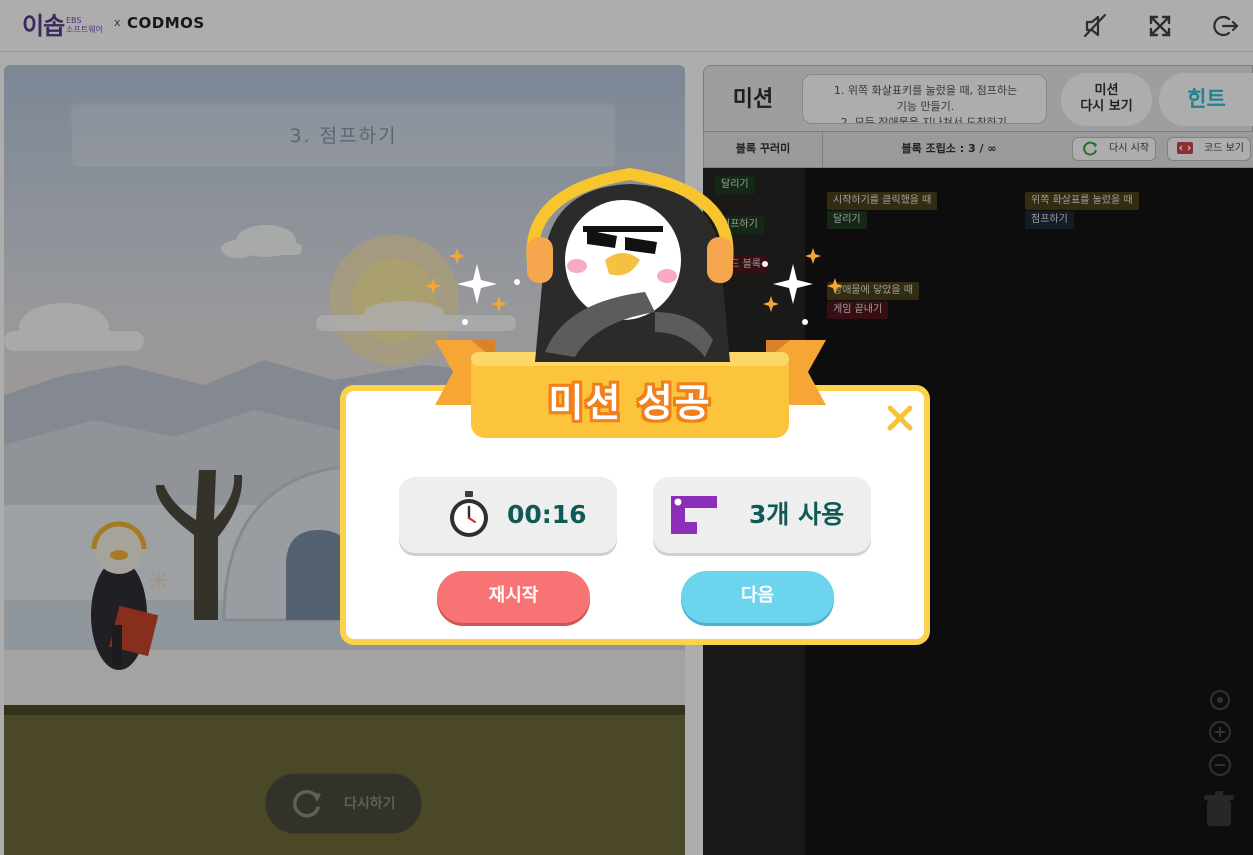 This screenshot has height=855, width=1253. I want to click on blocks-used-card: 3개 사용, so click(762, 515).